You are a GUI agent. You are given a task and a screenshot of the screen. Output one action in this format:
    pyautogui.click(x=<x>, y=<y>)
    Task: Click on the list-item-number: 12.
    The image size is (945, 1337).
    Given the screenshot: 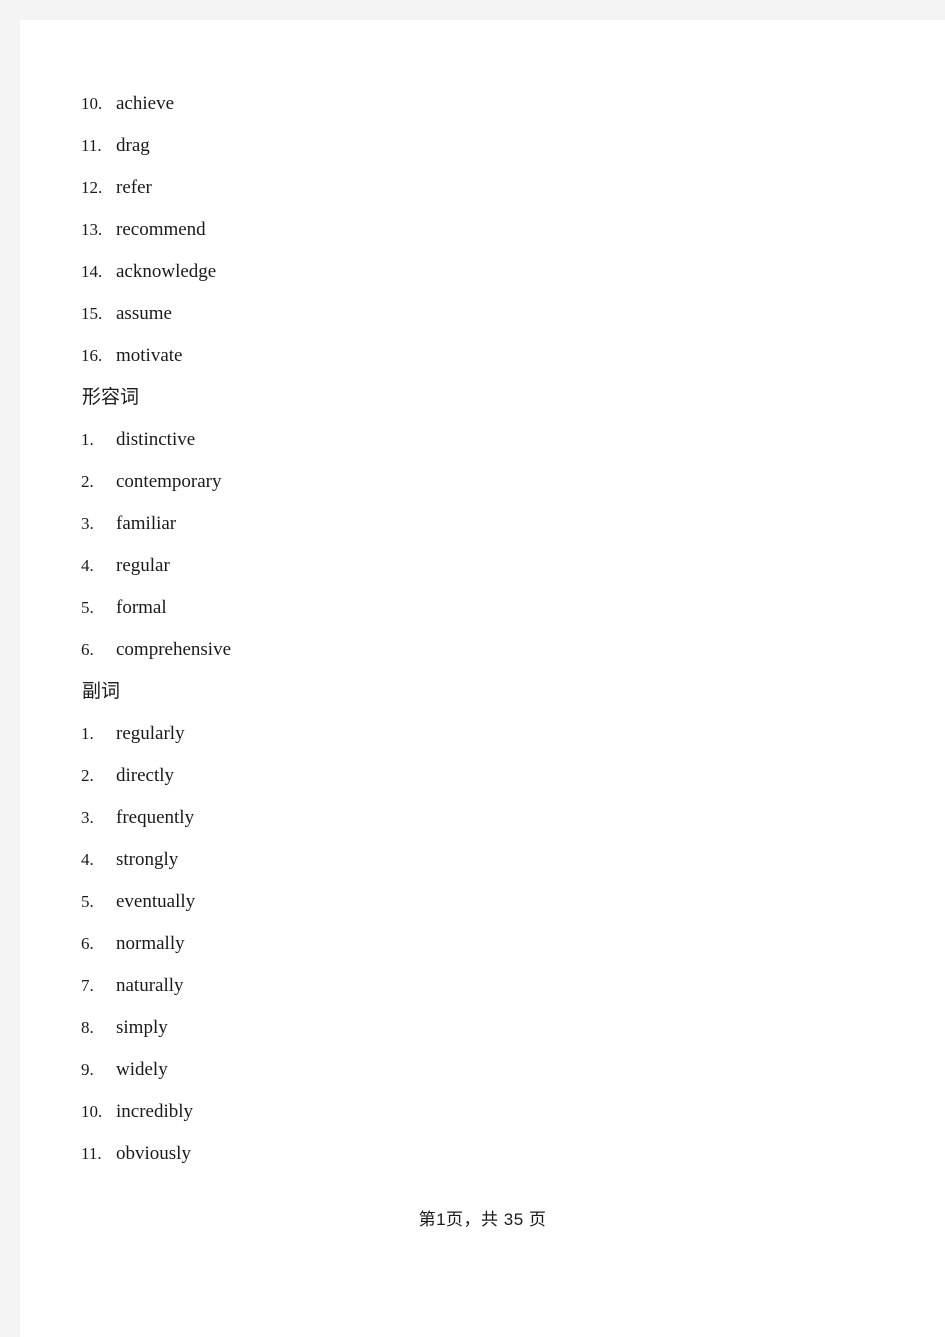 What is the action you would take?
    pyautogui.click(x=92, y=187)
    